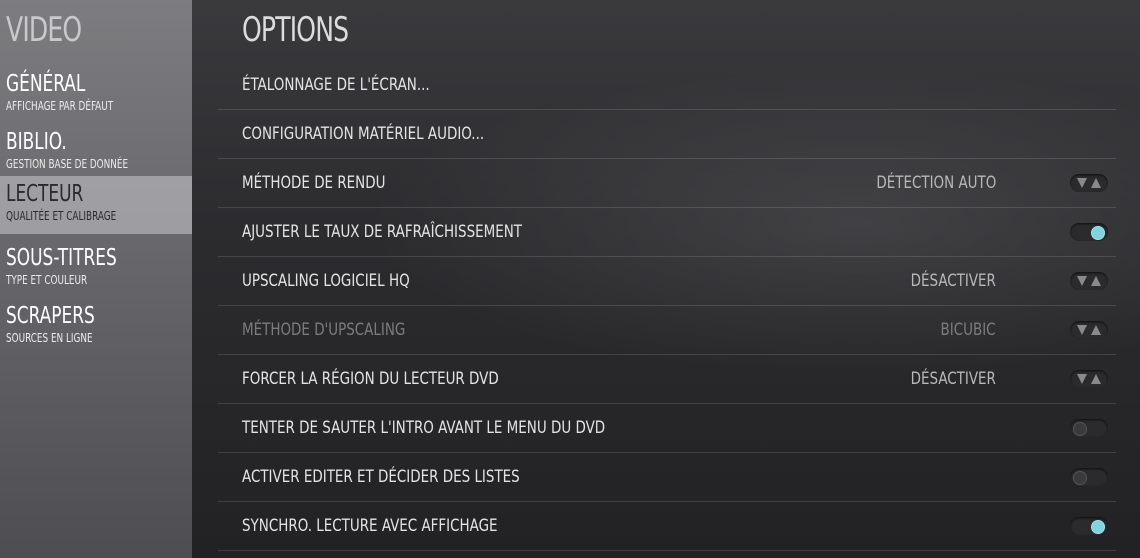  I want to click on sidebar-item-sous-titres: SOUS-TITRES TYPE ET COULEUR, so click(96, 269).